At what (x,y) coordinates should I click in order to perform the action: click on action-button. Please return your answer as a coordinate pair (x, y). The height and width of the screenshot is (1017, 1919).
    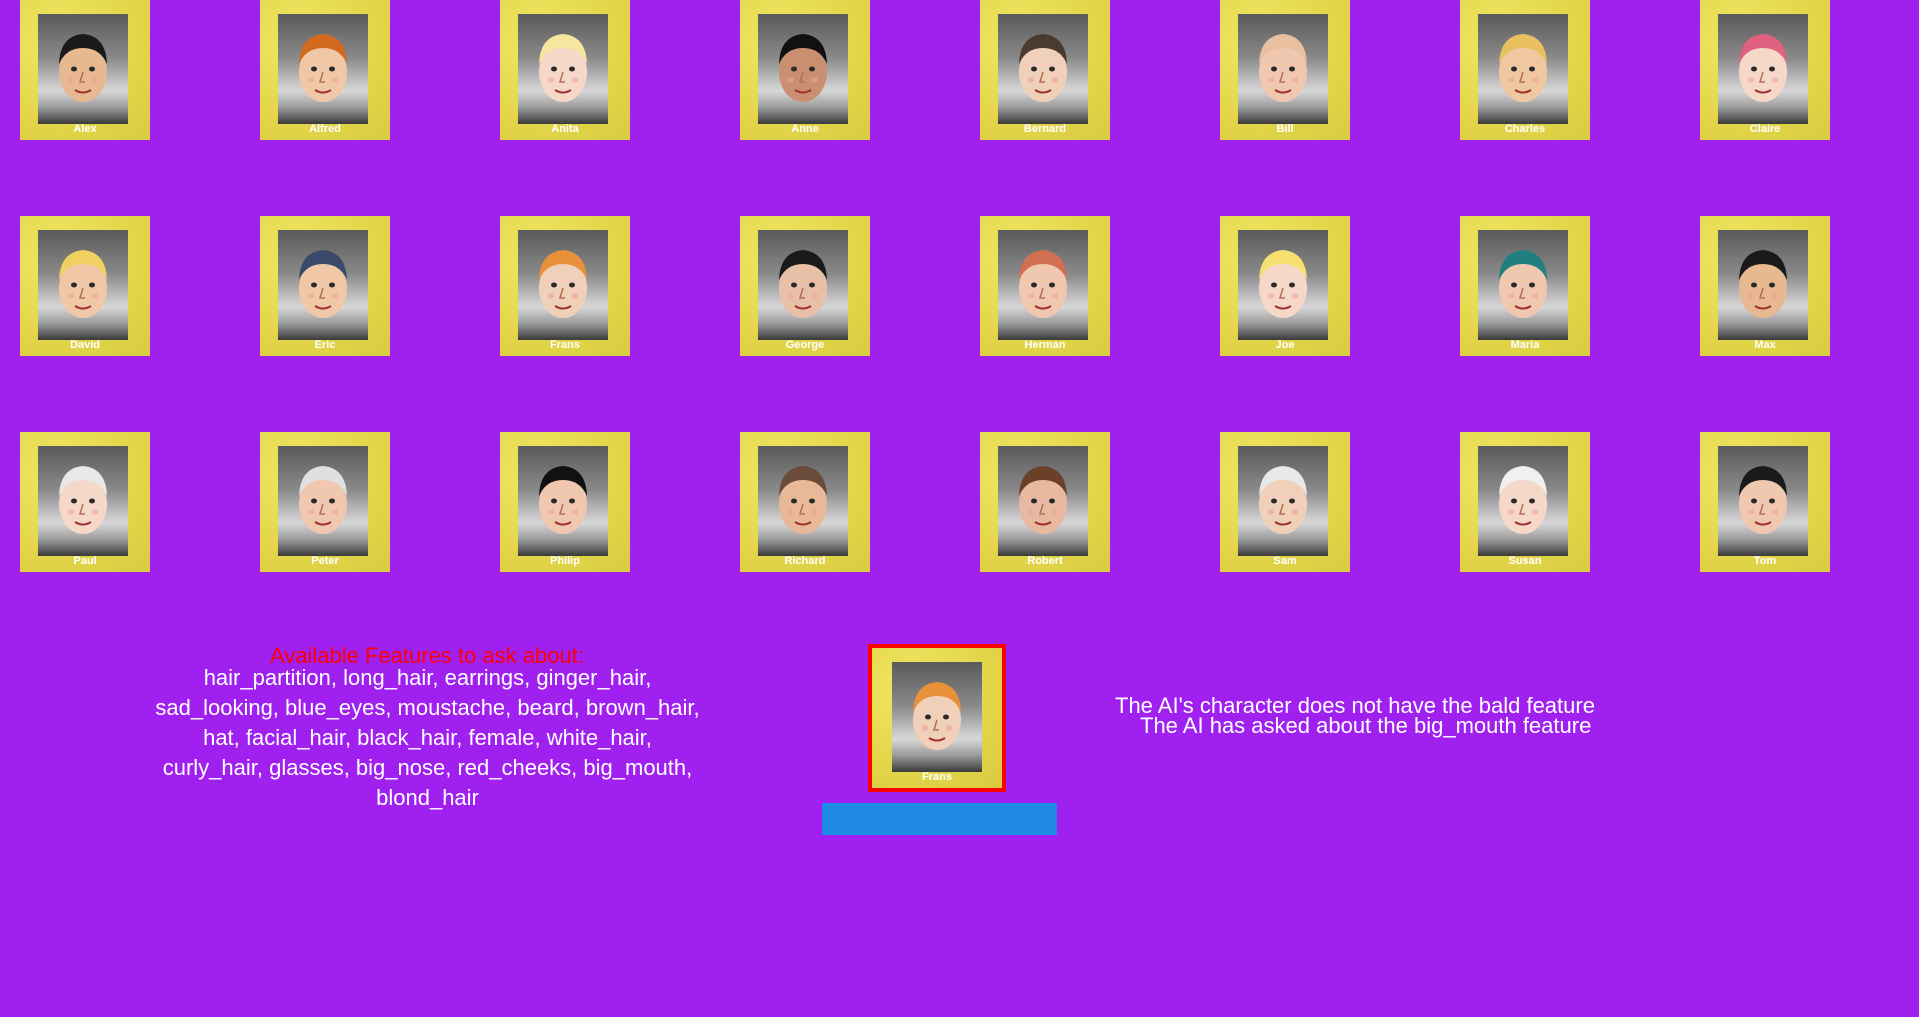
    Looking at the image, I should click on (939, 819).